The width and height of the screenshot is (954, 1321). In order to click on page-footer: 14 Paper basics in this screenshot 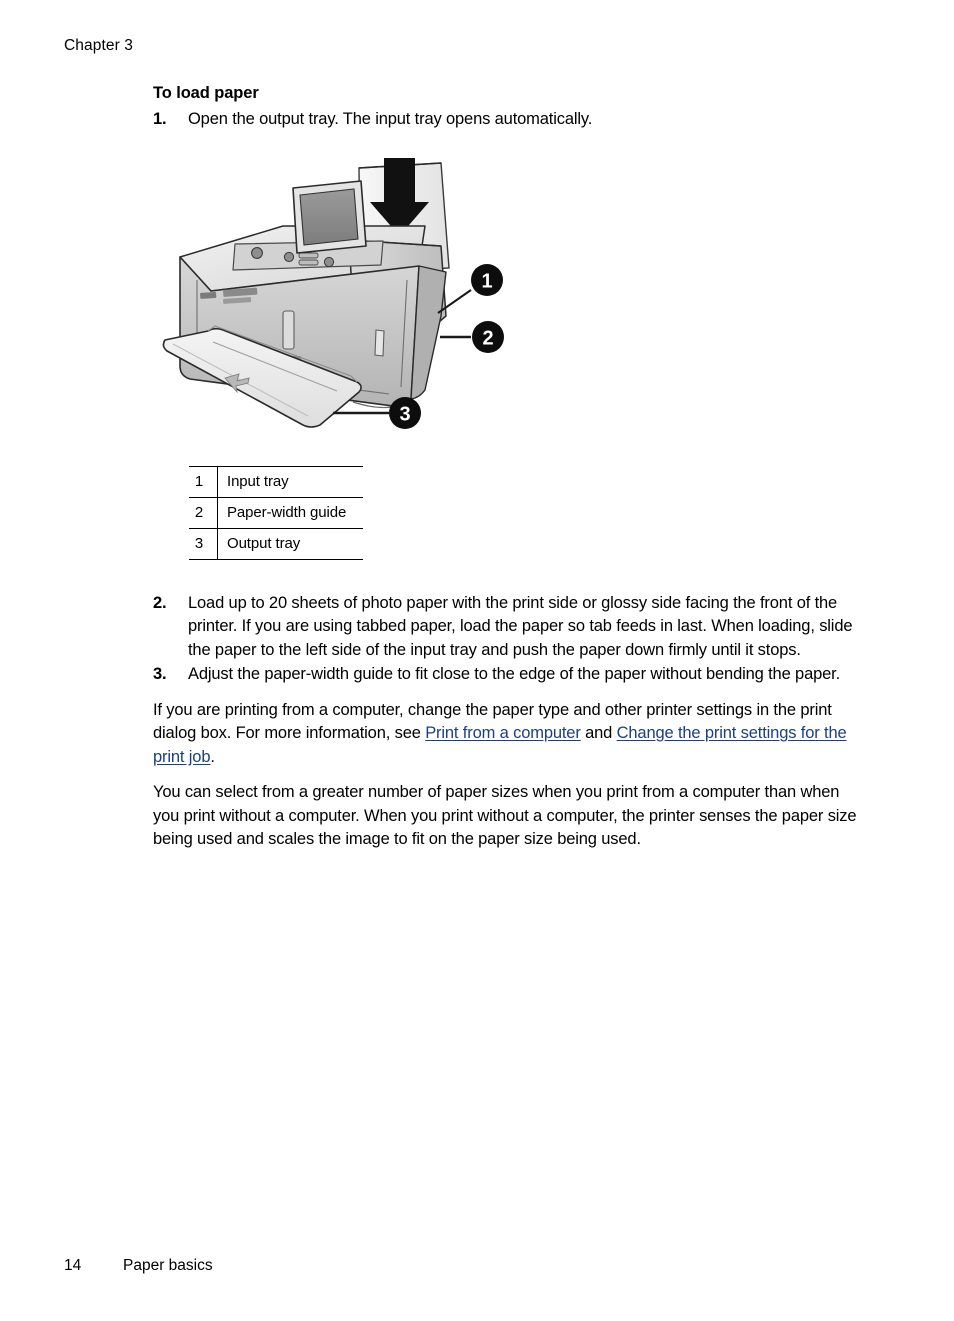, I will do `click(138, 1266)`.